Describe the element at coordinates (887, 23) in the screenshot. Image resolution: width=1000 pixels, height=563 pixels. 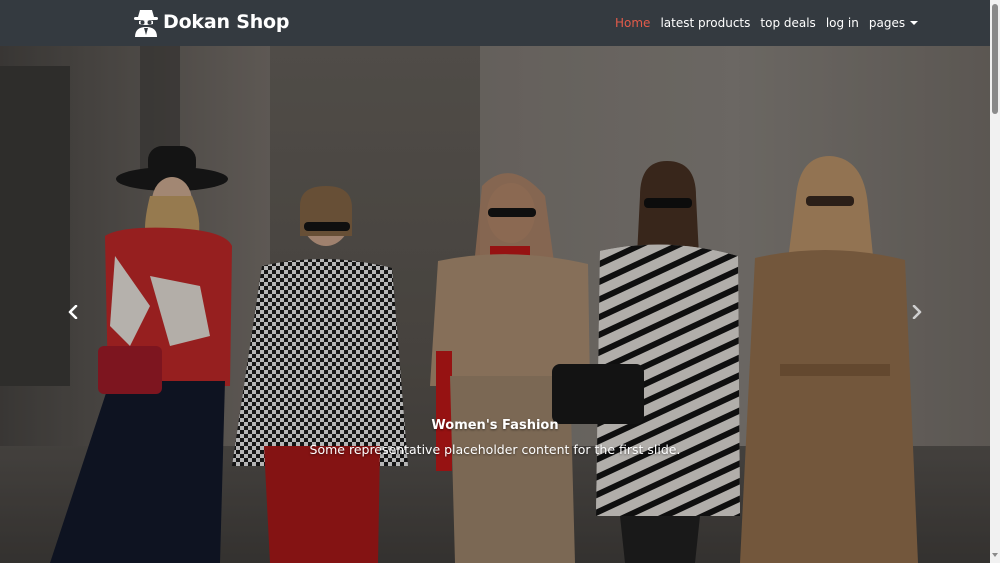
I see `nav-pages-label: pages` at that location.